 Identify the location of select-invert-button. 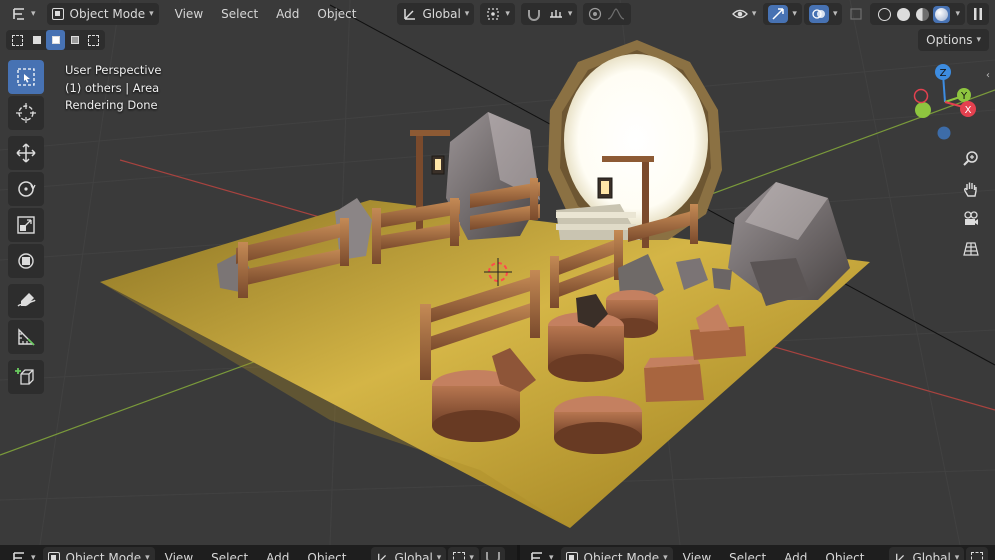
(74, 40).